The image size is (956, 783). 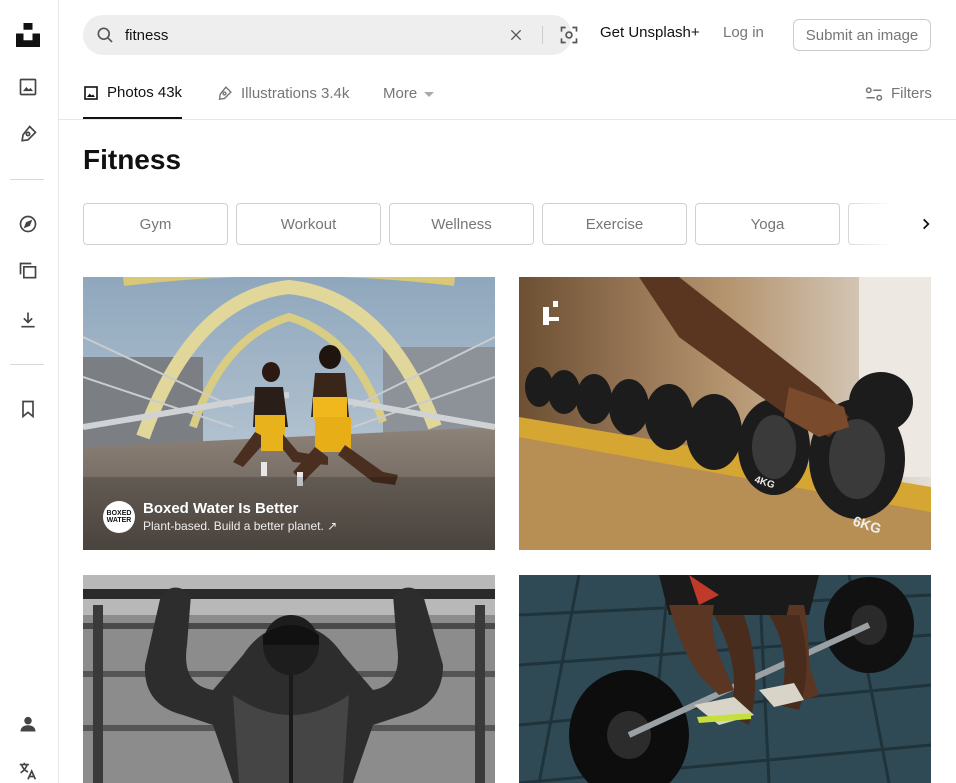 I want to click on explore-icon, so click(x=28, y=224).